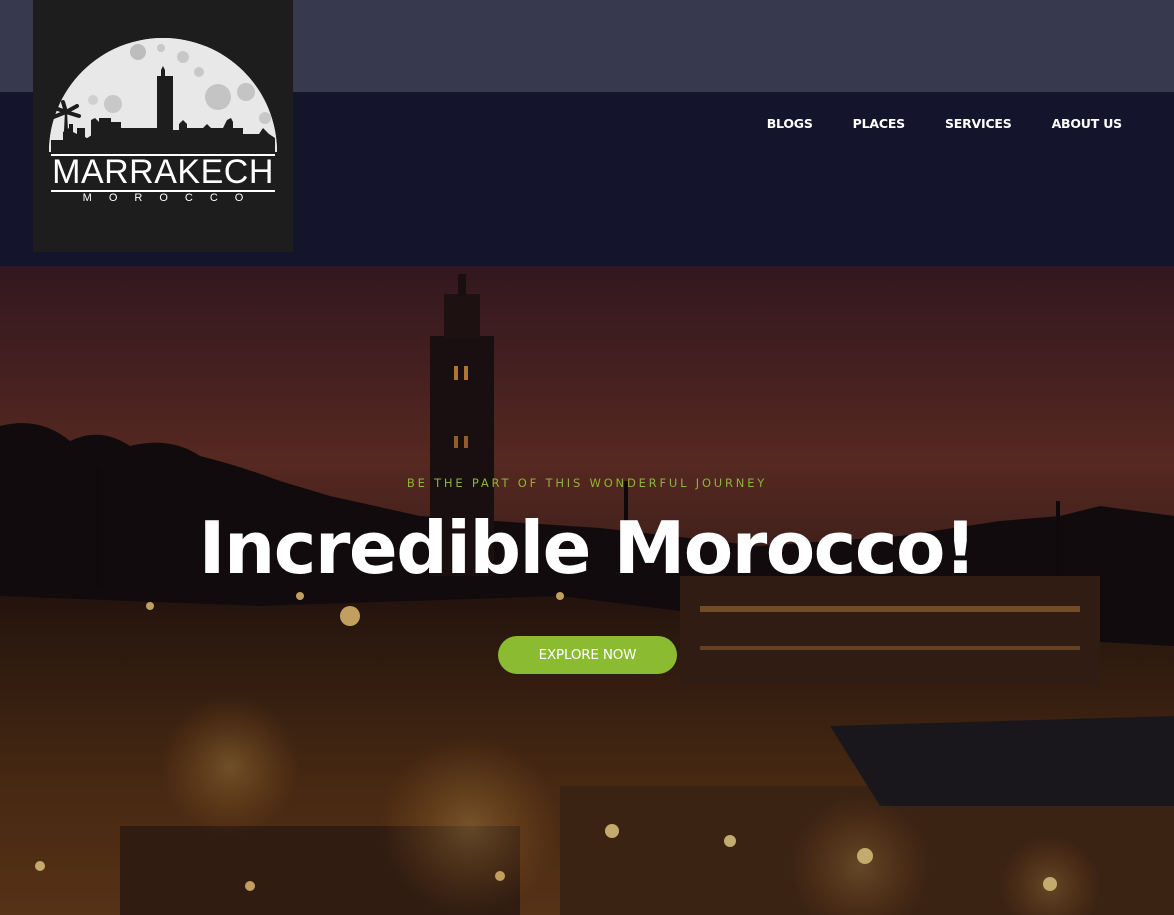  I want to click on explore-now-button: EXPLORE NOW, so click(587, 655).